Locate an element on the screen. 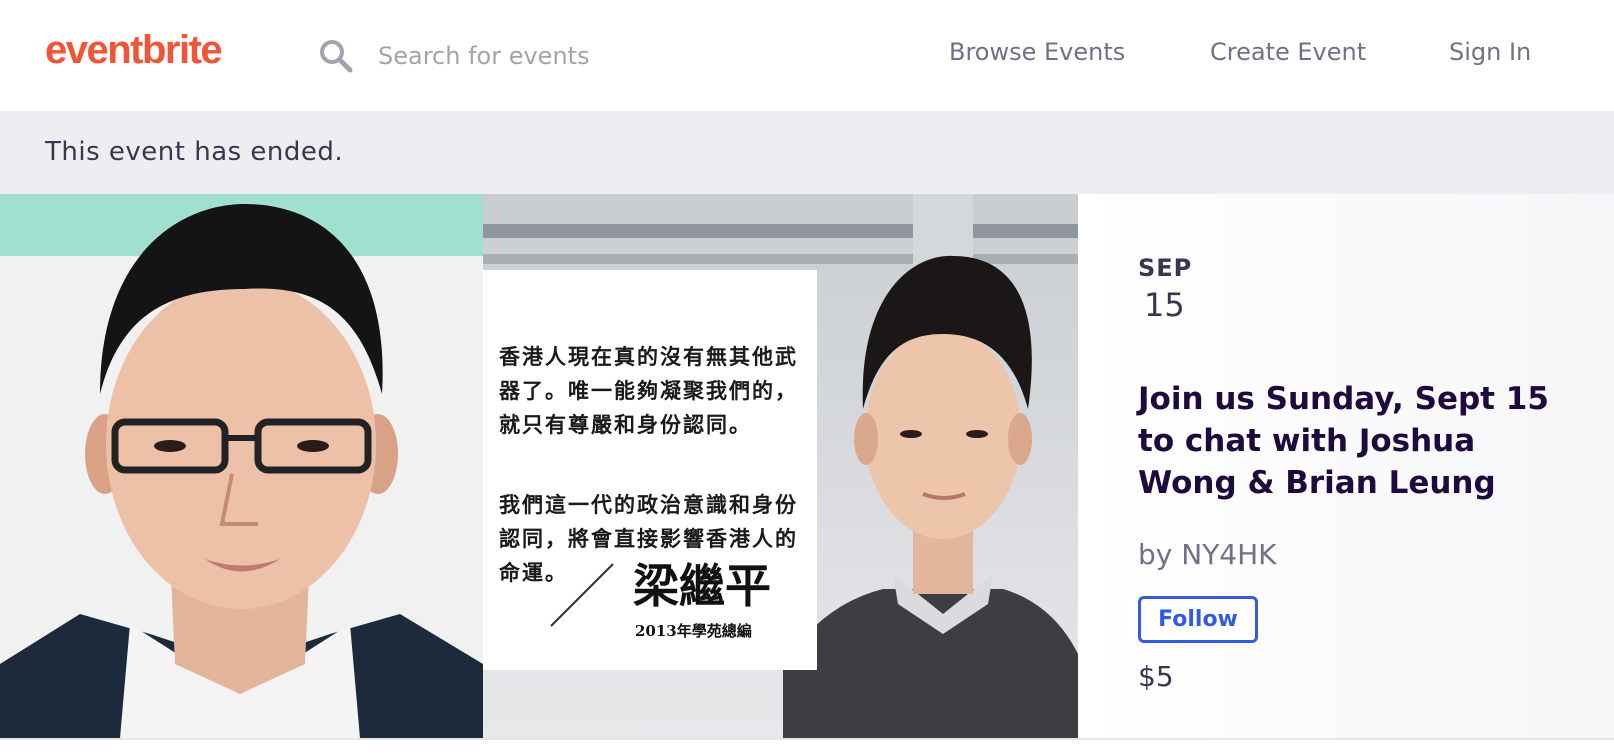 The image size is (1614, 754). sign-in-link: Sign In is located at coordinates (1490, 52).